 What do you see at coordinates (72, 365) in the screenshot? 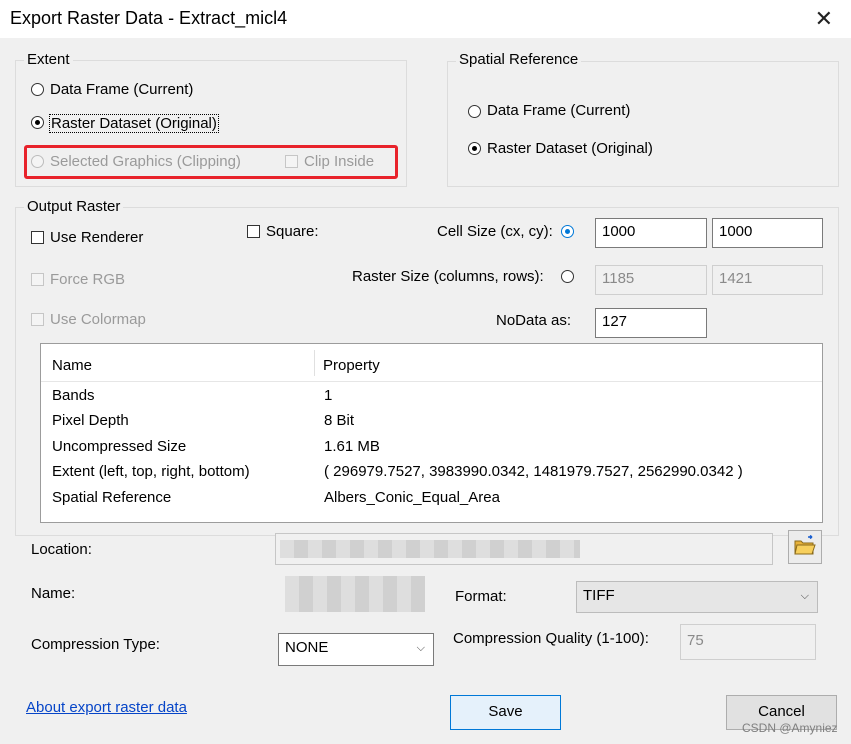
I see `column-header-name: Name` at bounding box center [72, 365].